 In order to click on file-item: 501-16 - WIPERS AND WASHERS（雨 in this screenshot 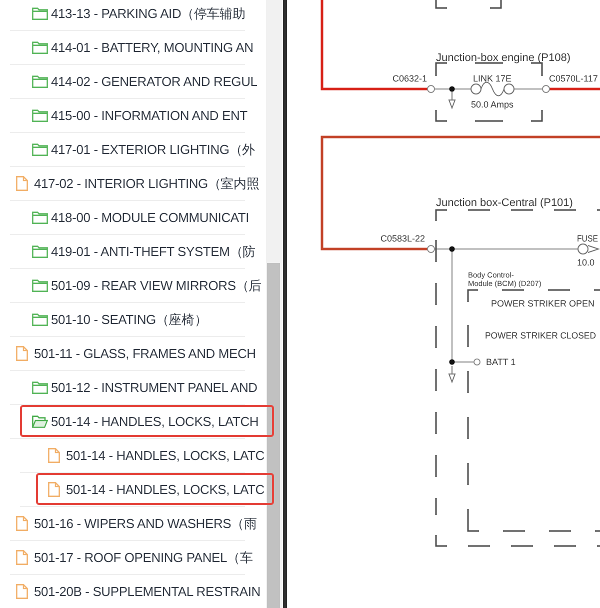, I will do `click(136, 523)`.